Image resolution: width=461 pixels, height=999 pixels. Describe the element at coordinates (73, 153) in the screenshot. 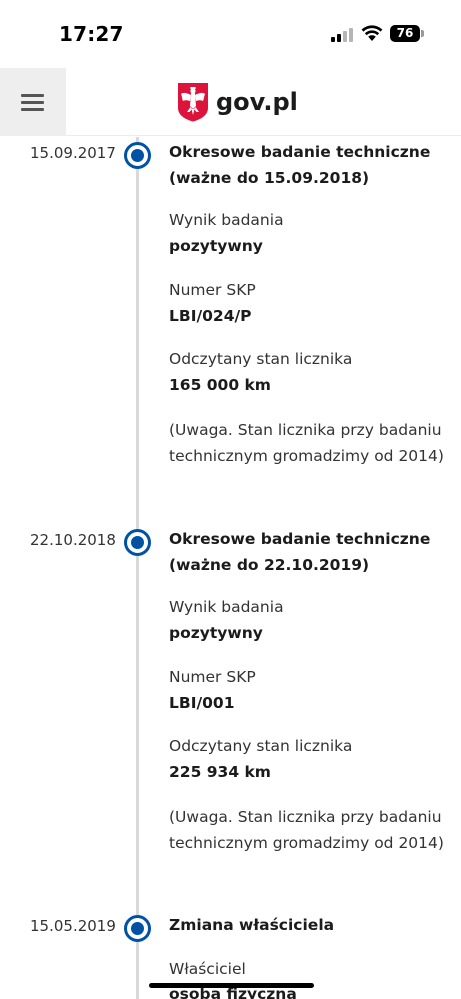

I see `entry-date: 15.09.2017` at that location.